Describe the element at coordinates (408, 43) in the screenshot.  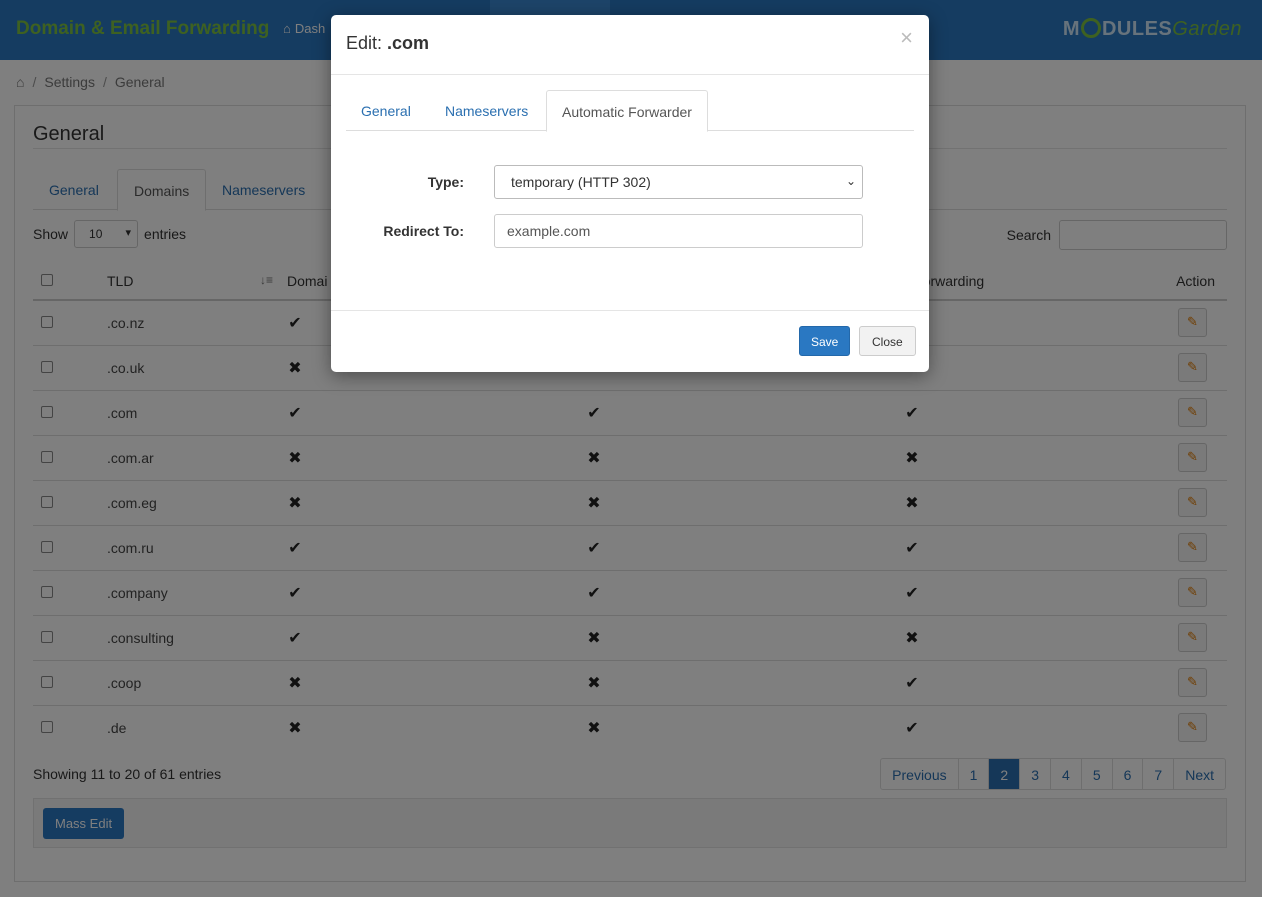
I see `modal-title-tld: .com` at that location.